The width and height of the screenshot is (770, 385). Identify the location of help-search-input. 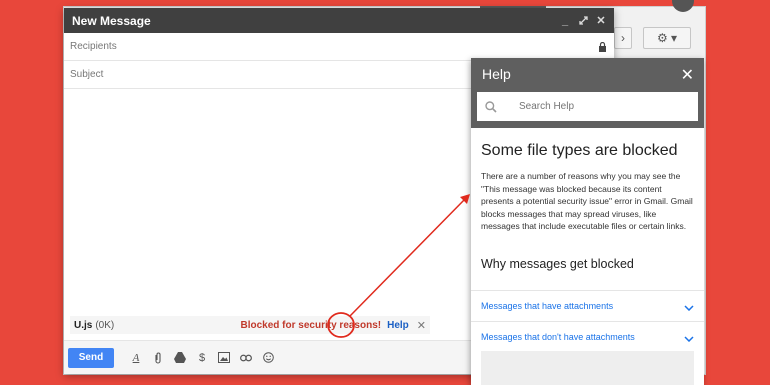
(599, 106).